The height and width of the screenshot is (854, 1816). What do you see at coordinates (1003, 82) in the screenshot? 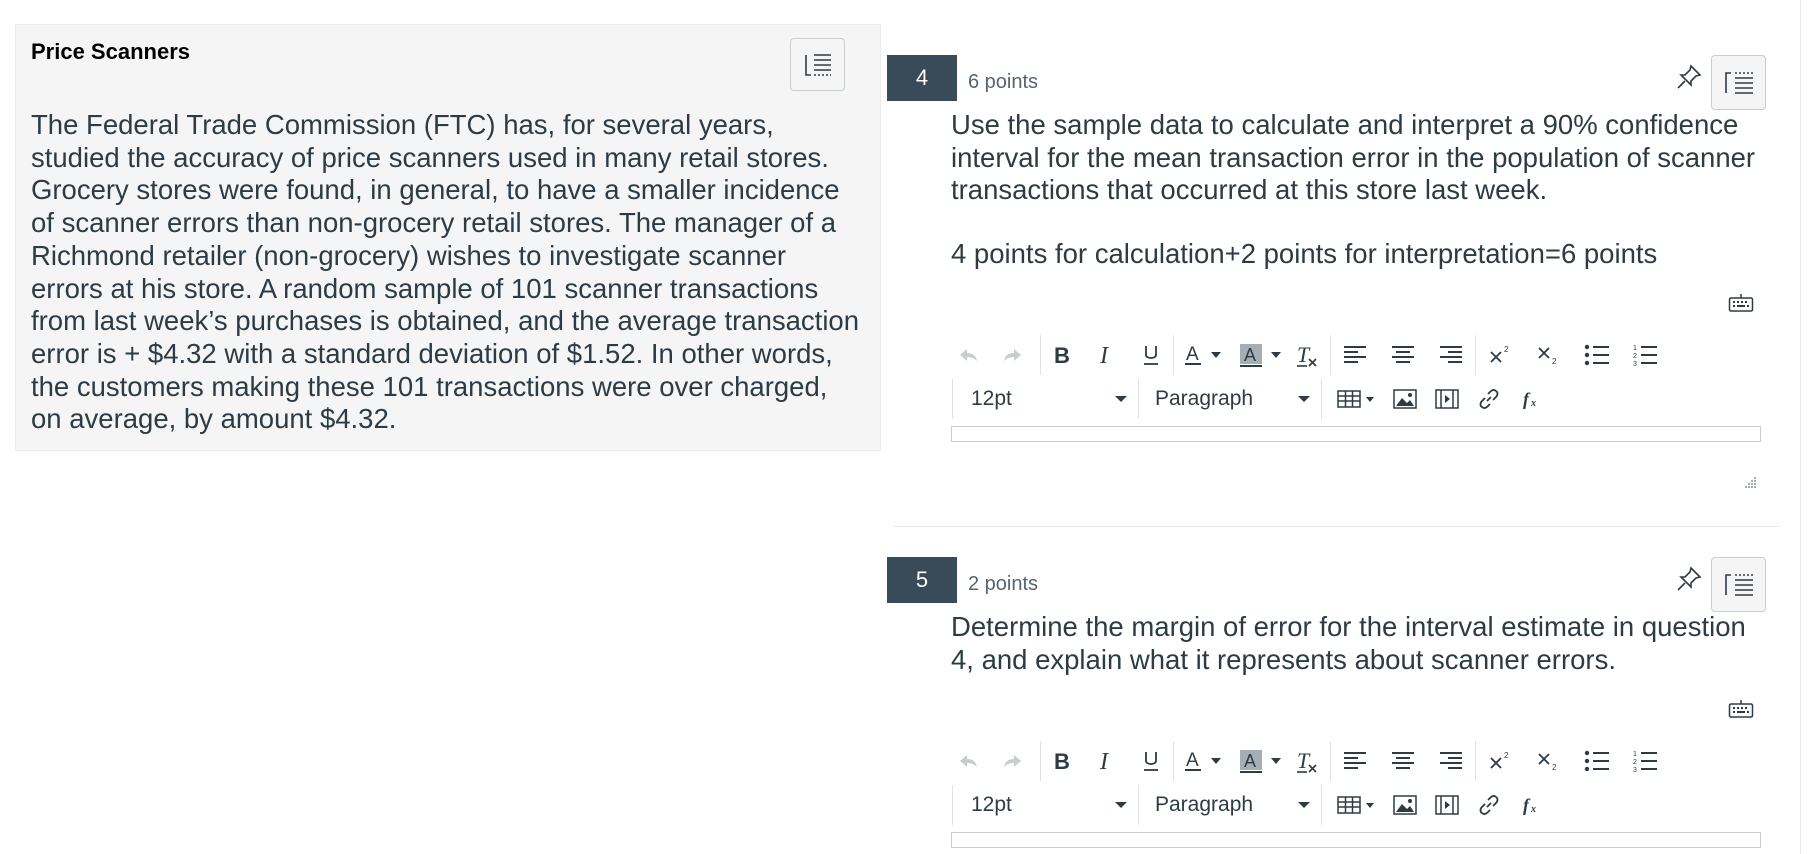
I see `question-points: 6 points` at bounding box center [1003, 82].